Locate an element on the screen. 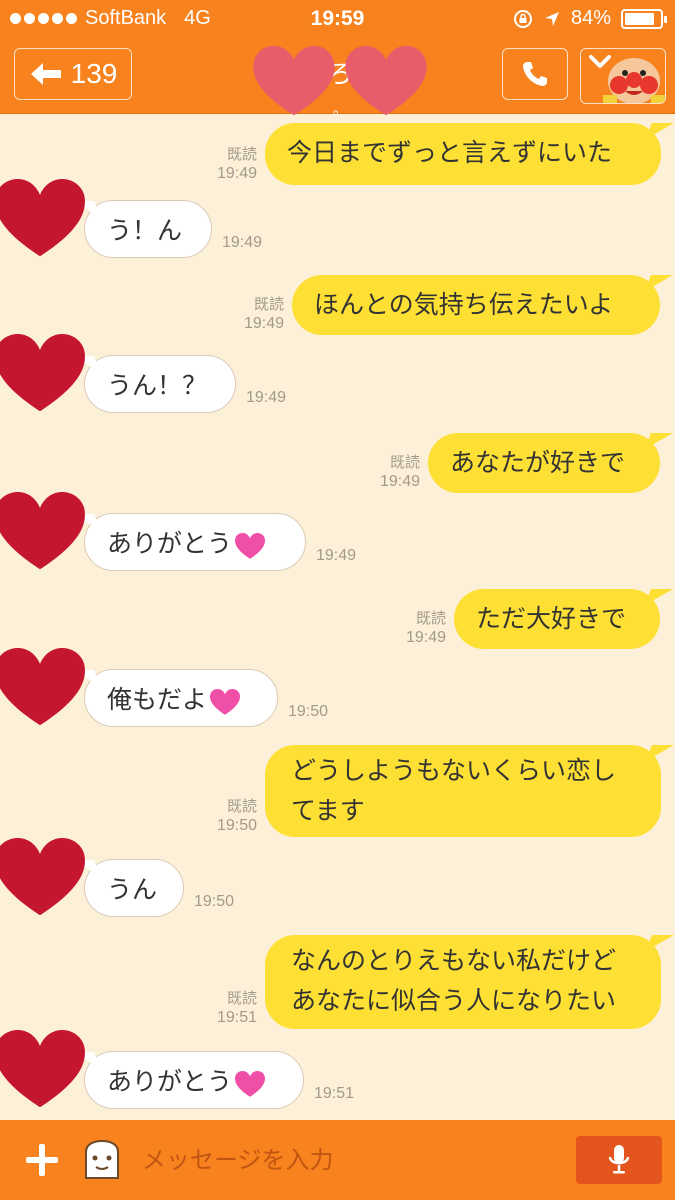  battery-fill is located at coordinates (639, 18).